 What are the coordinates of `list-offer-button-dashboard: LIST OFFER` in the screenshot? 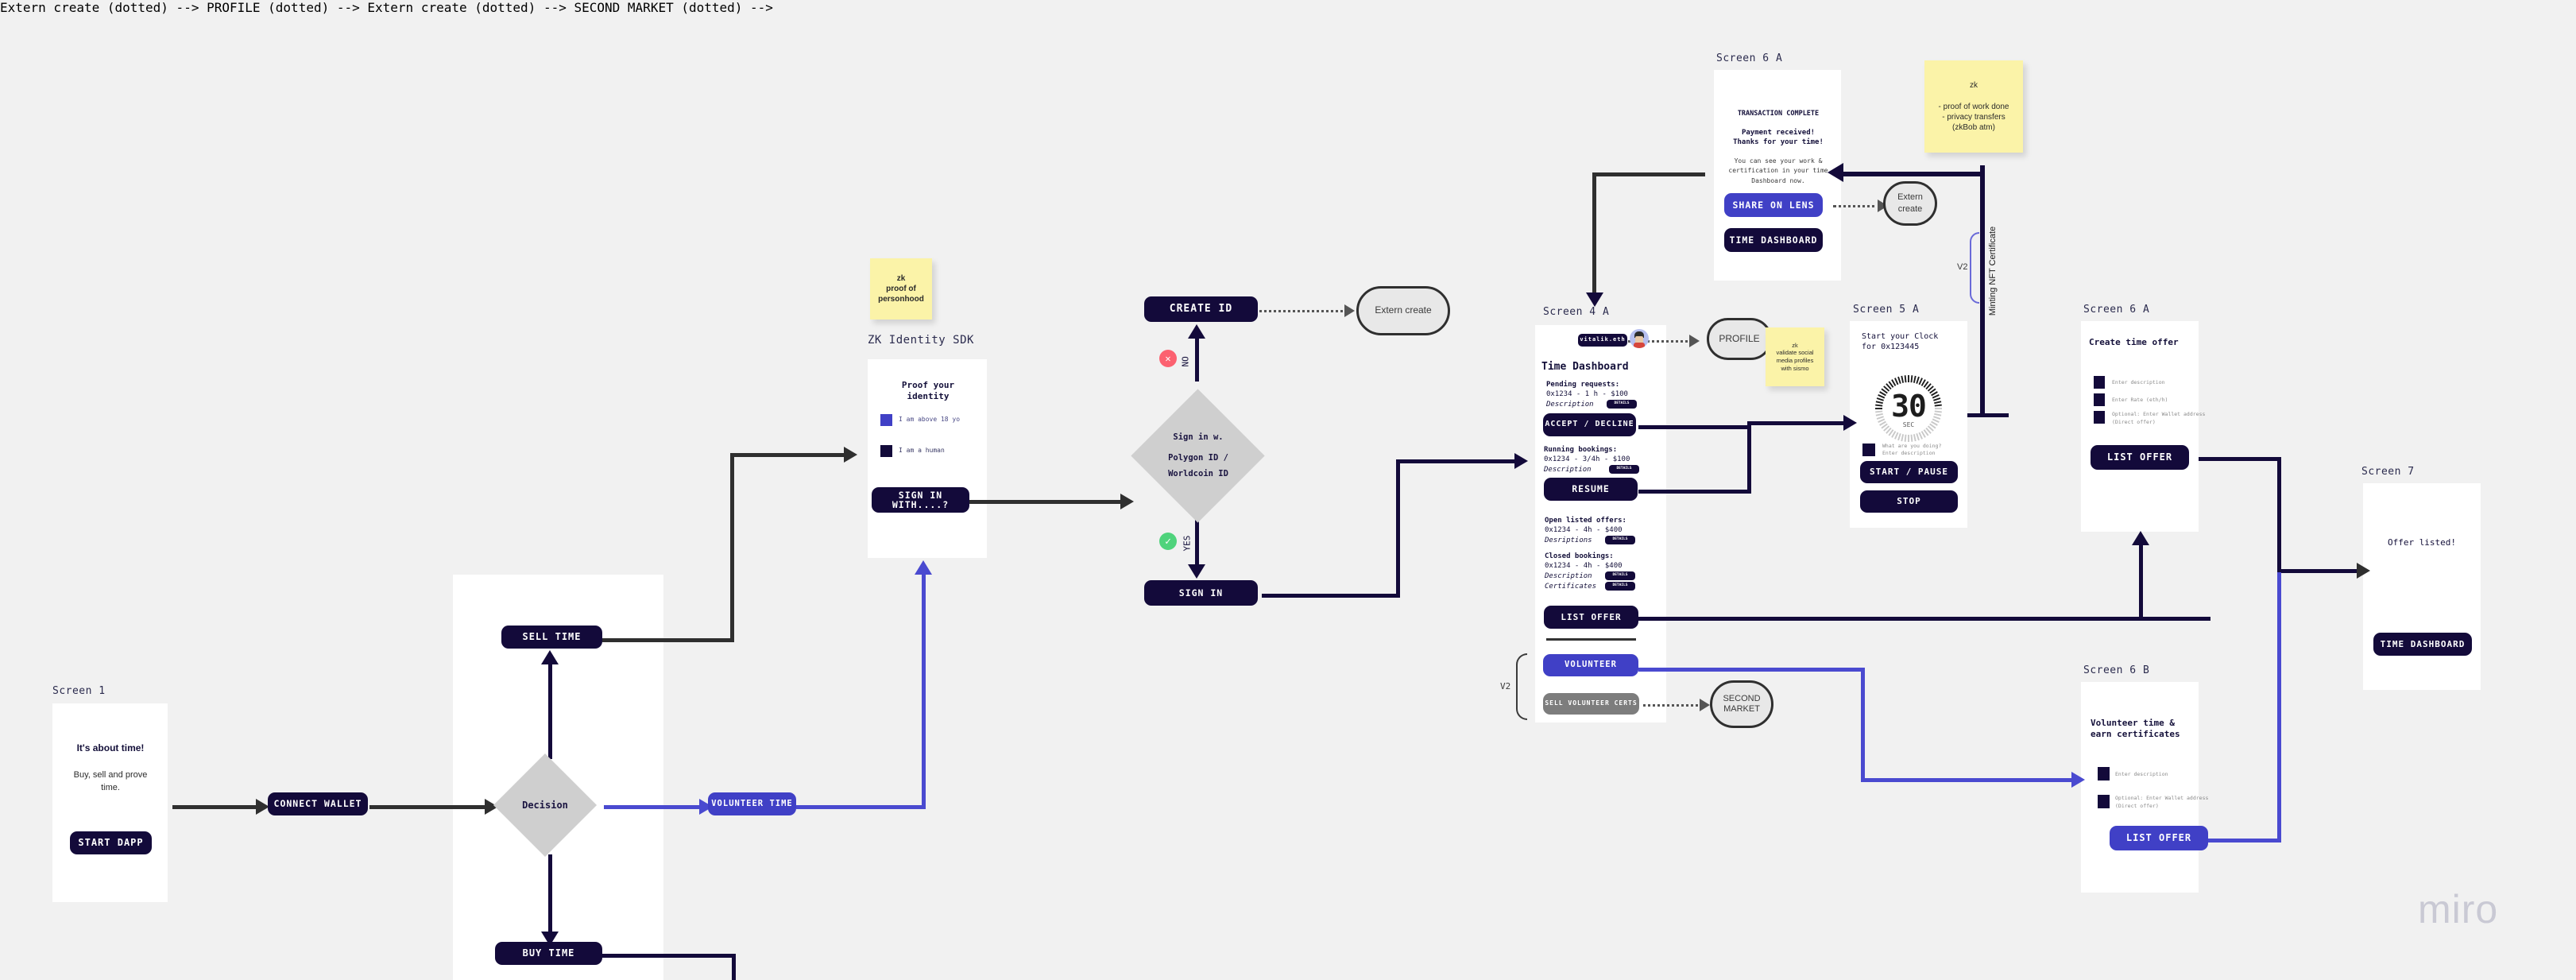 It's located at (1591, 618).